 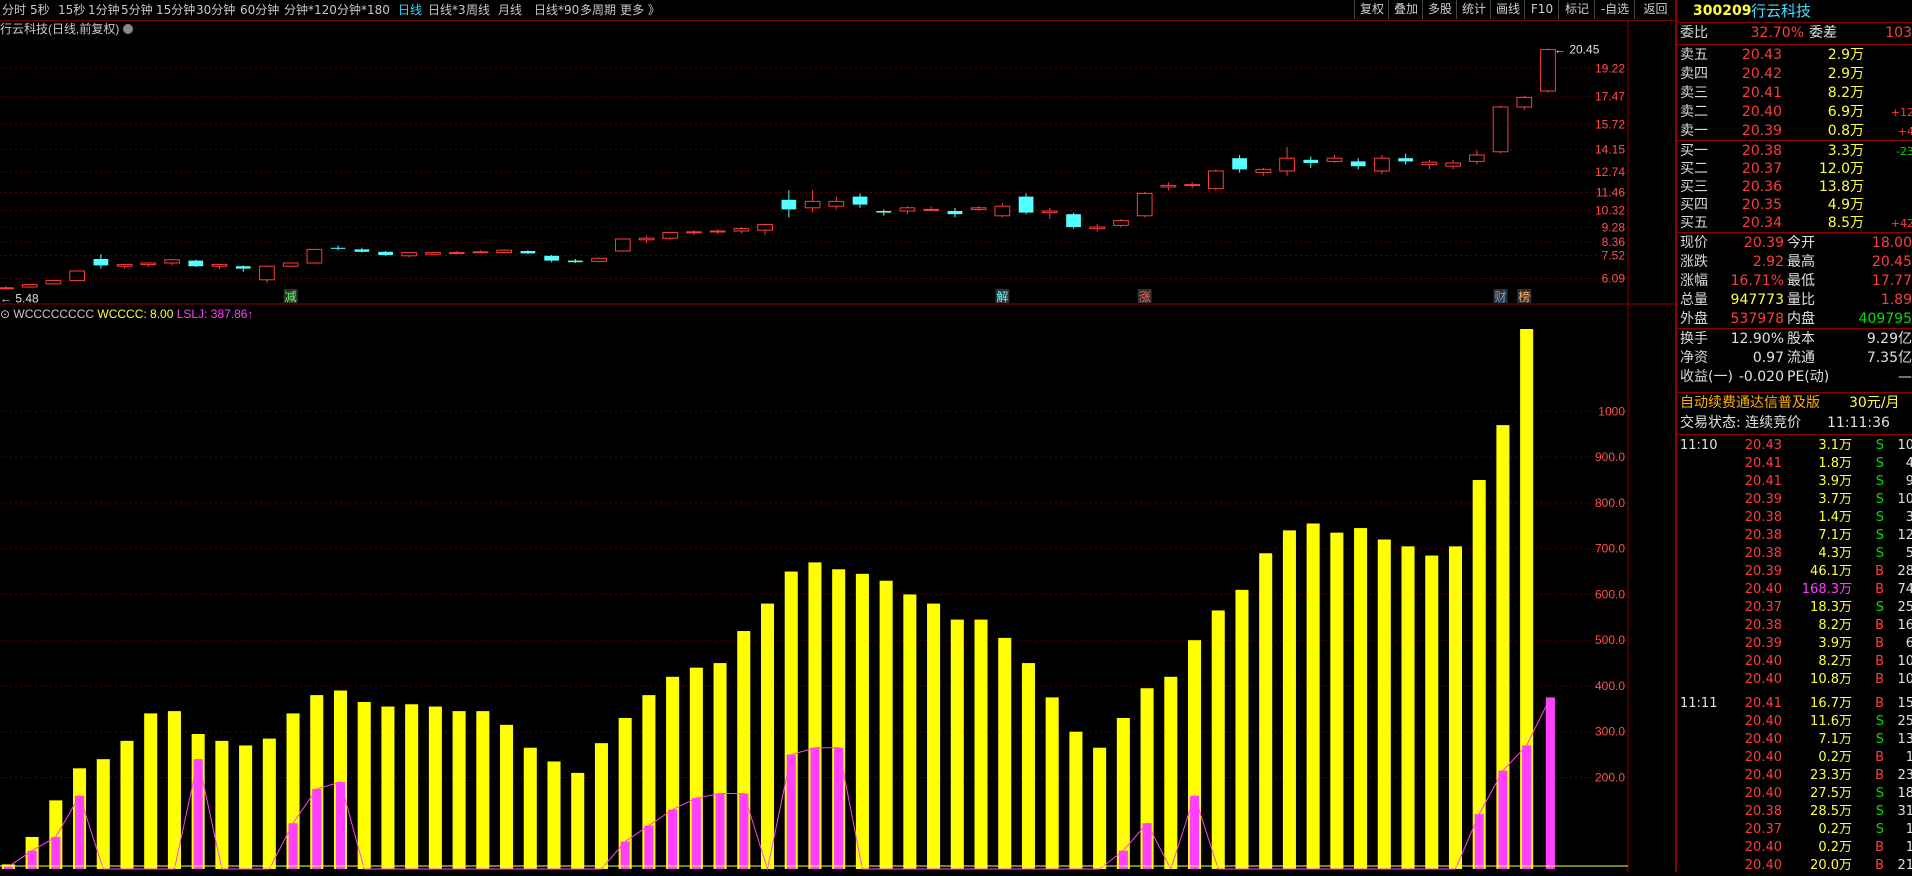 I want to click on period-tab: 5分钟, so click(x=137, y=10).